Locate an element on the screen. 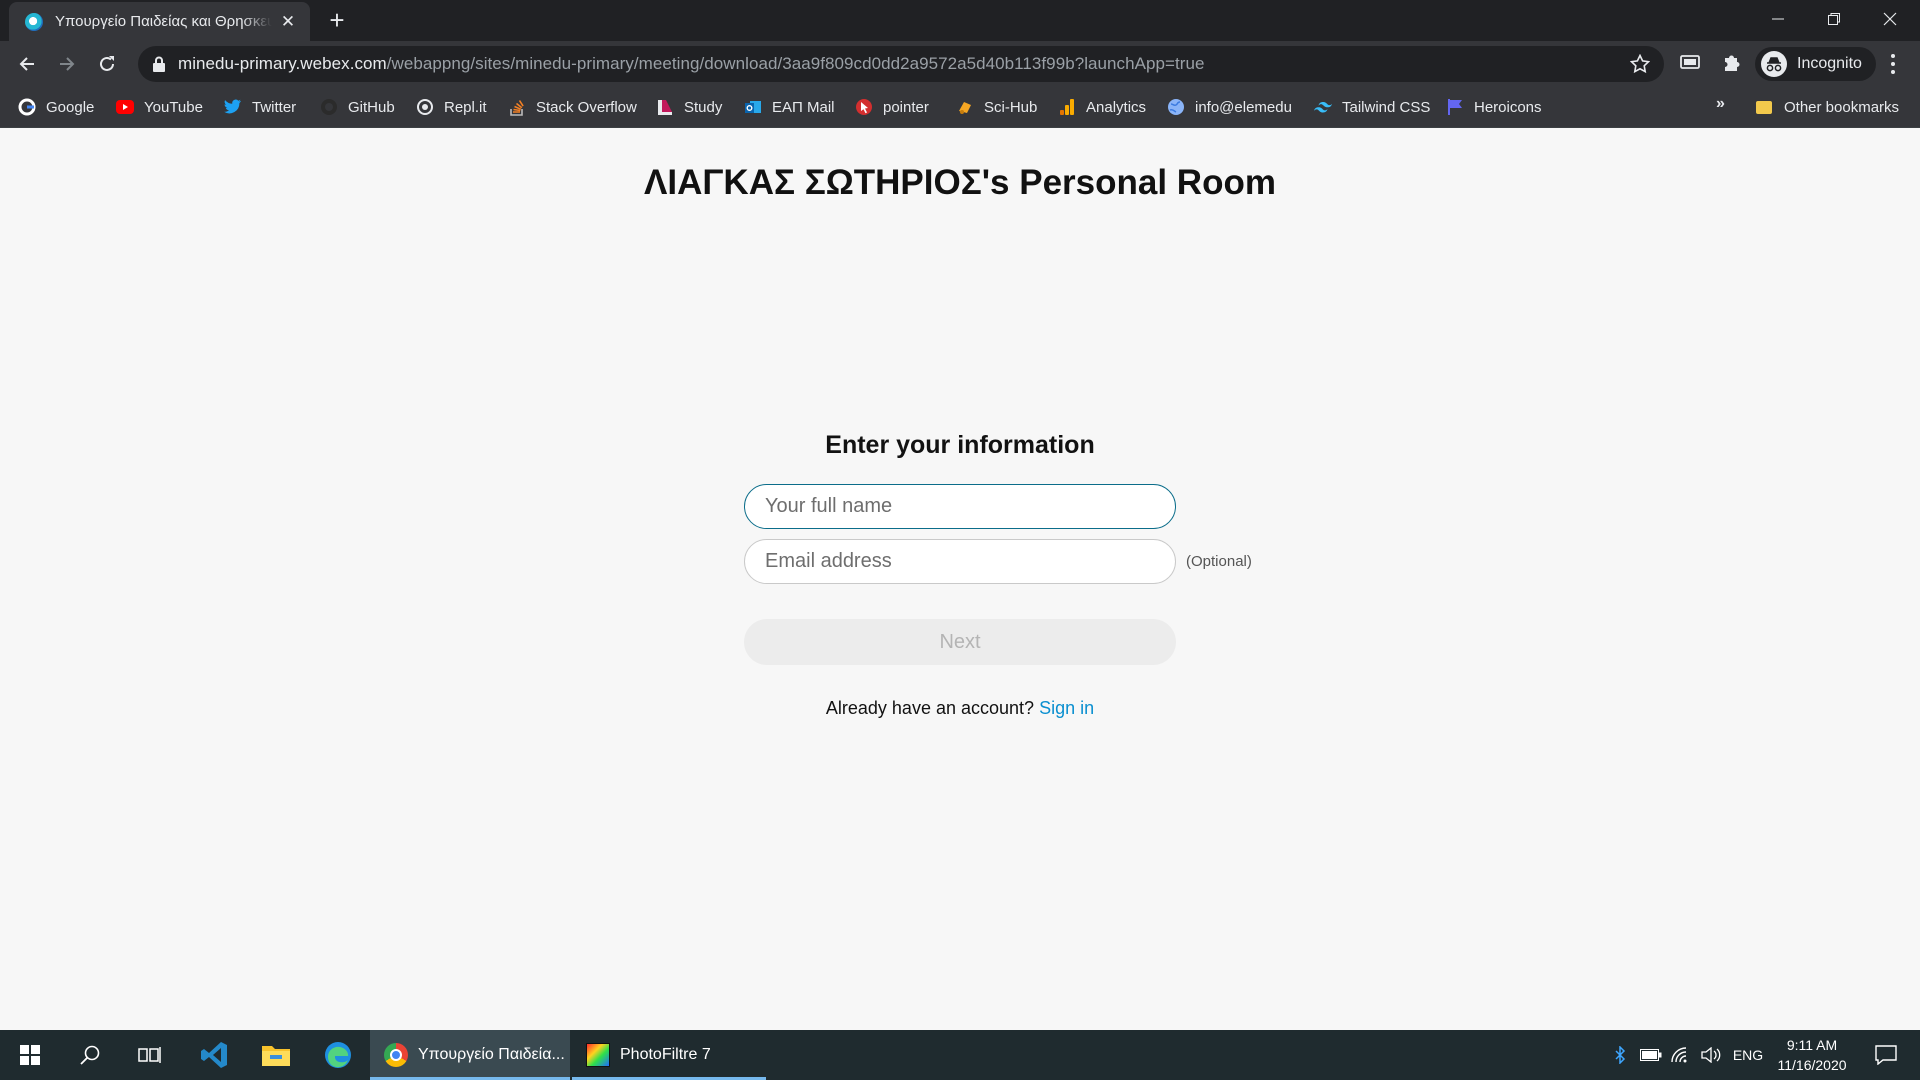  signin-row: Already have an account? Sign in is located at coordinates (960, 708).